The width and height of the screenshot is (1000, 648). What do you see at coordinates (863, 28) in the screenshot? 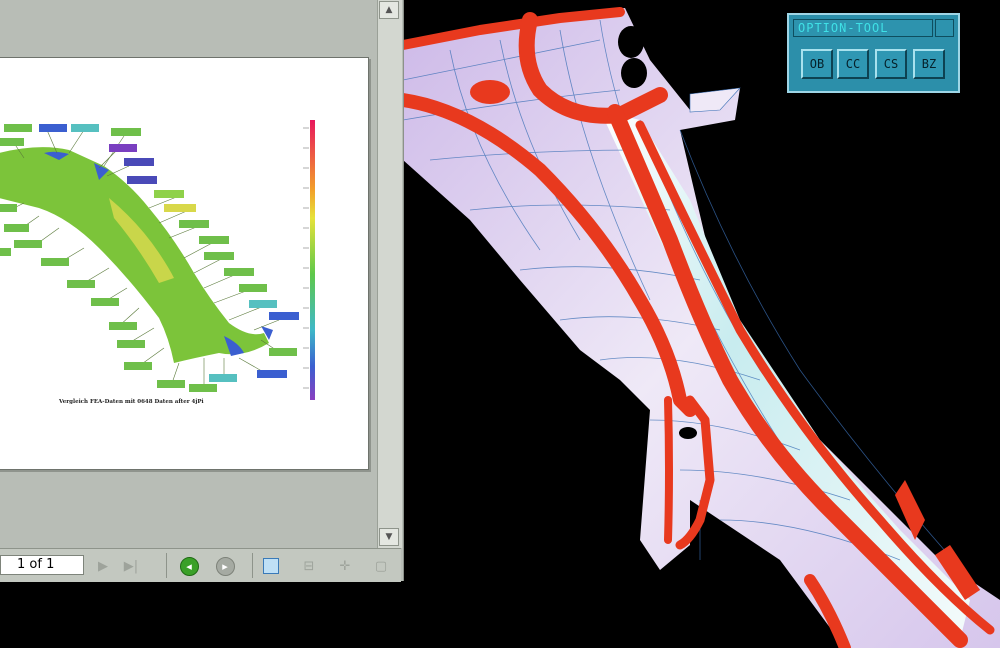
I see `toolbox-title: OPTION-TOOL` at bounding box center [863, 28].